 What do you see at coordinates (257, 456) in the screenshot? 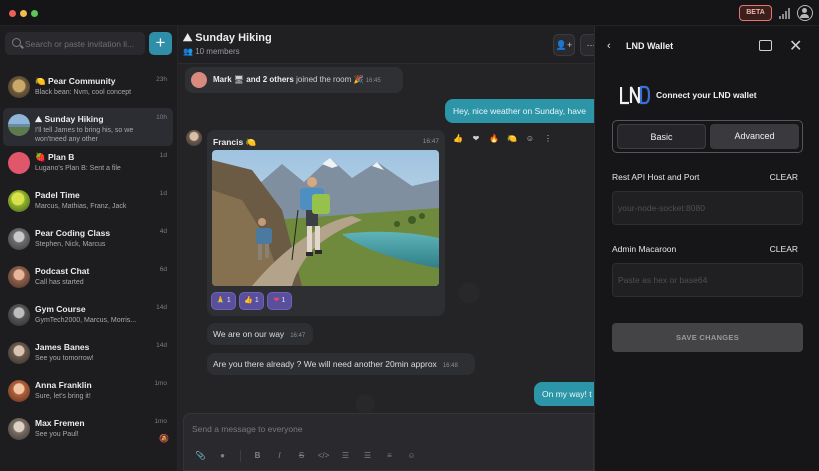
I see `bold-icon: B` at bounding box center [257, 456].